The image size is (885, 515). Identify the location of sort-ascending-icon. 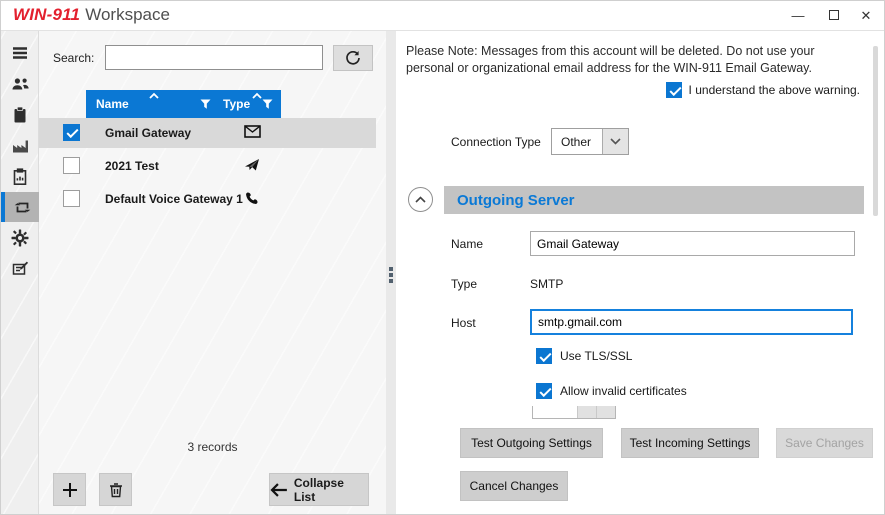
(154, 95).